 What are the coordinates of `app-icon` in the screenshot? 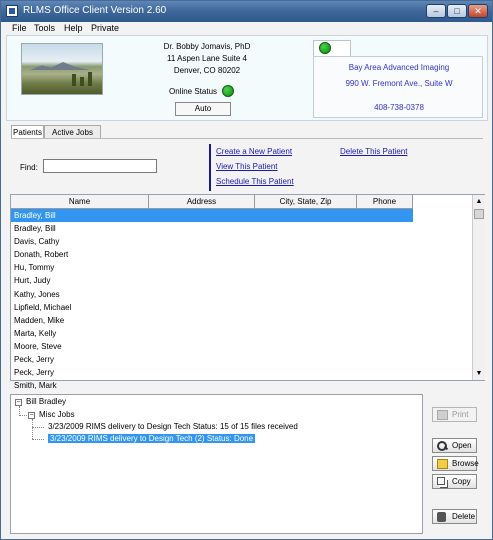 It's located at (12, 11).